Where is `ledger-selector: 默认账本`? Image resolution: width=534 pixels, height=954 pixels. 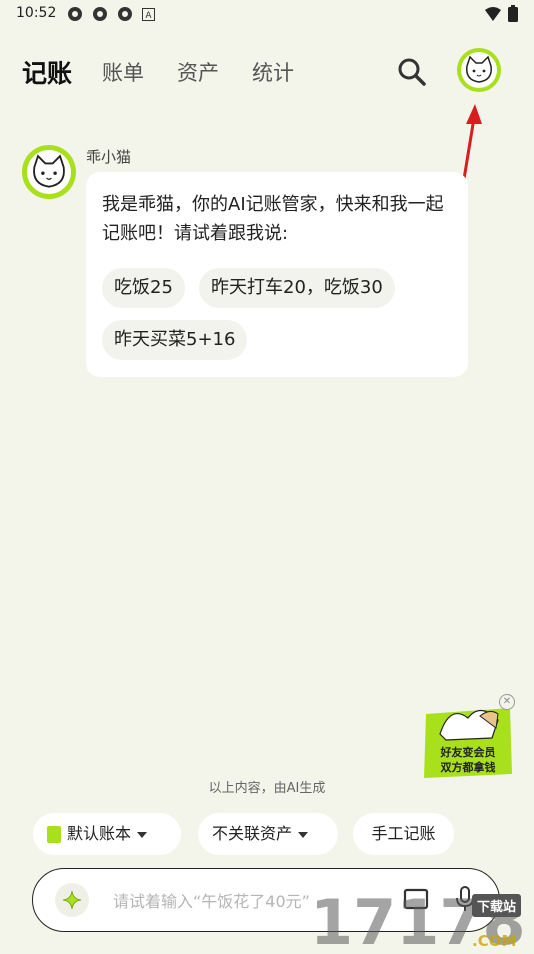
ledger-selector: 默认账本 is located at coordinates (107, 834).